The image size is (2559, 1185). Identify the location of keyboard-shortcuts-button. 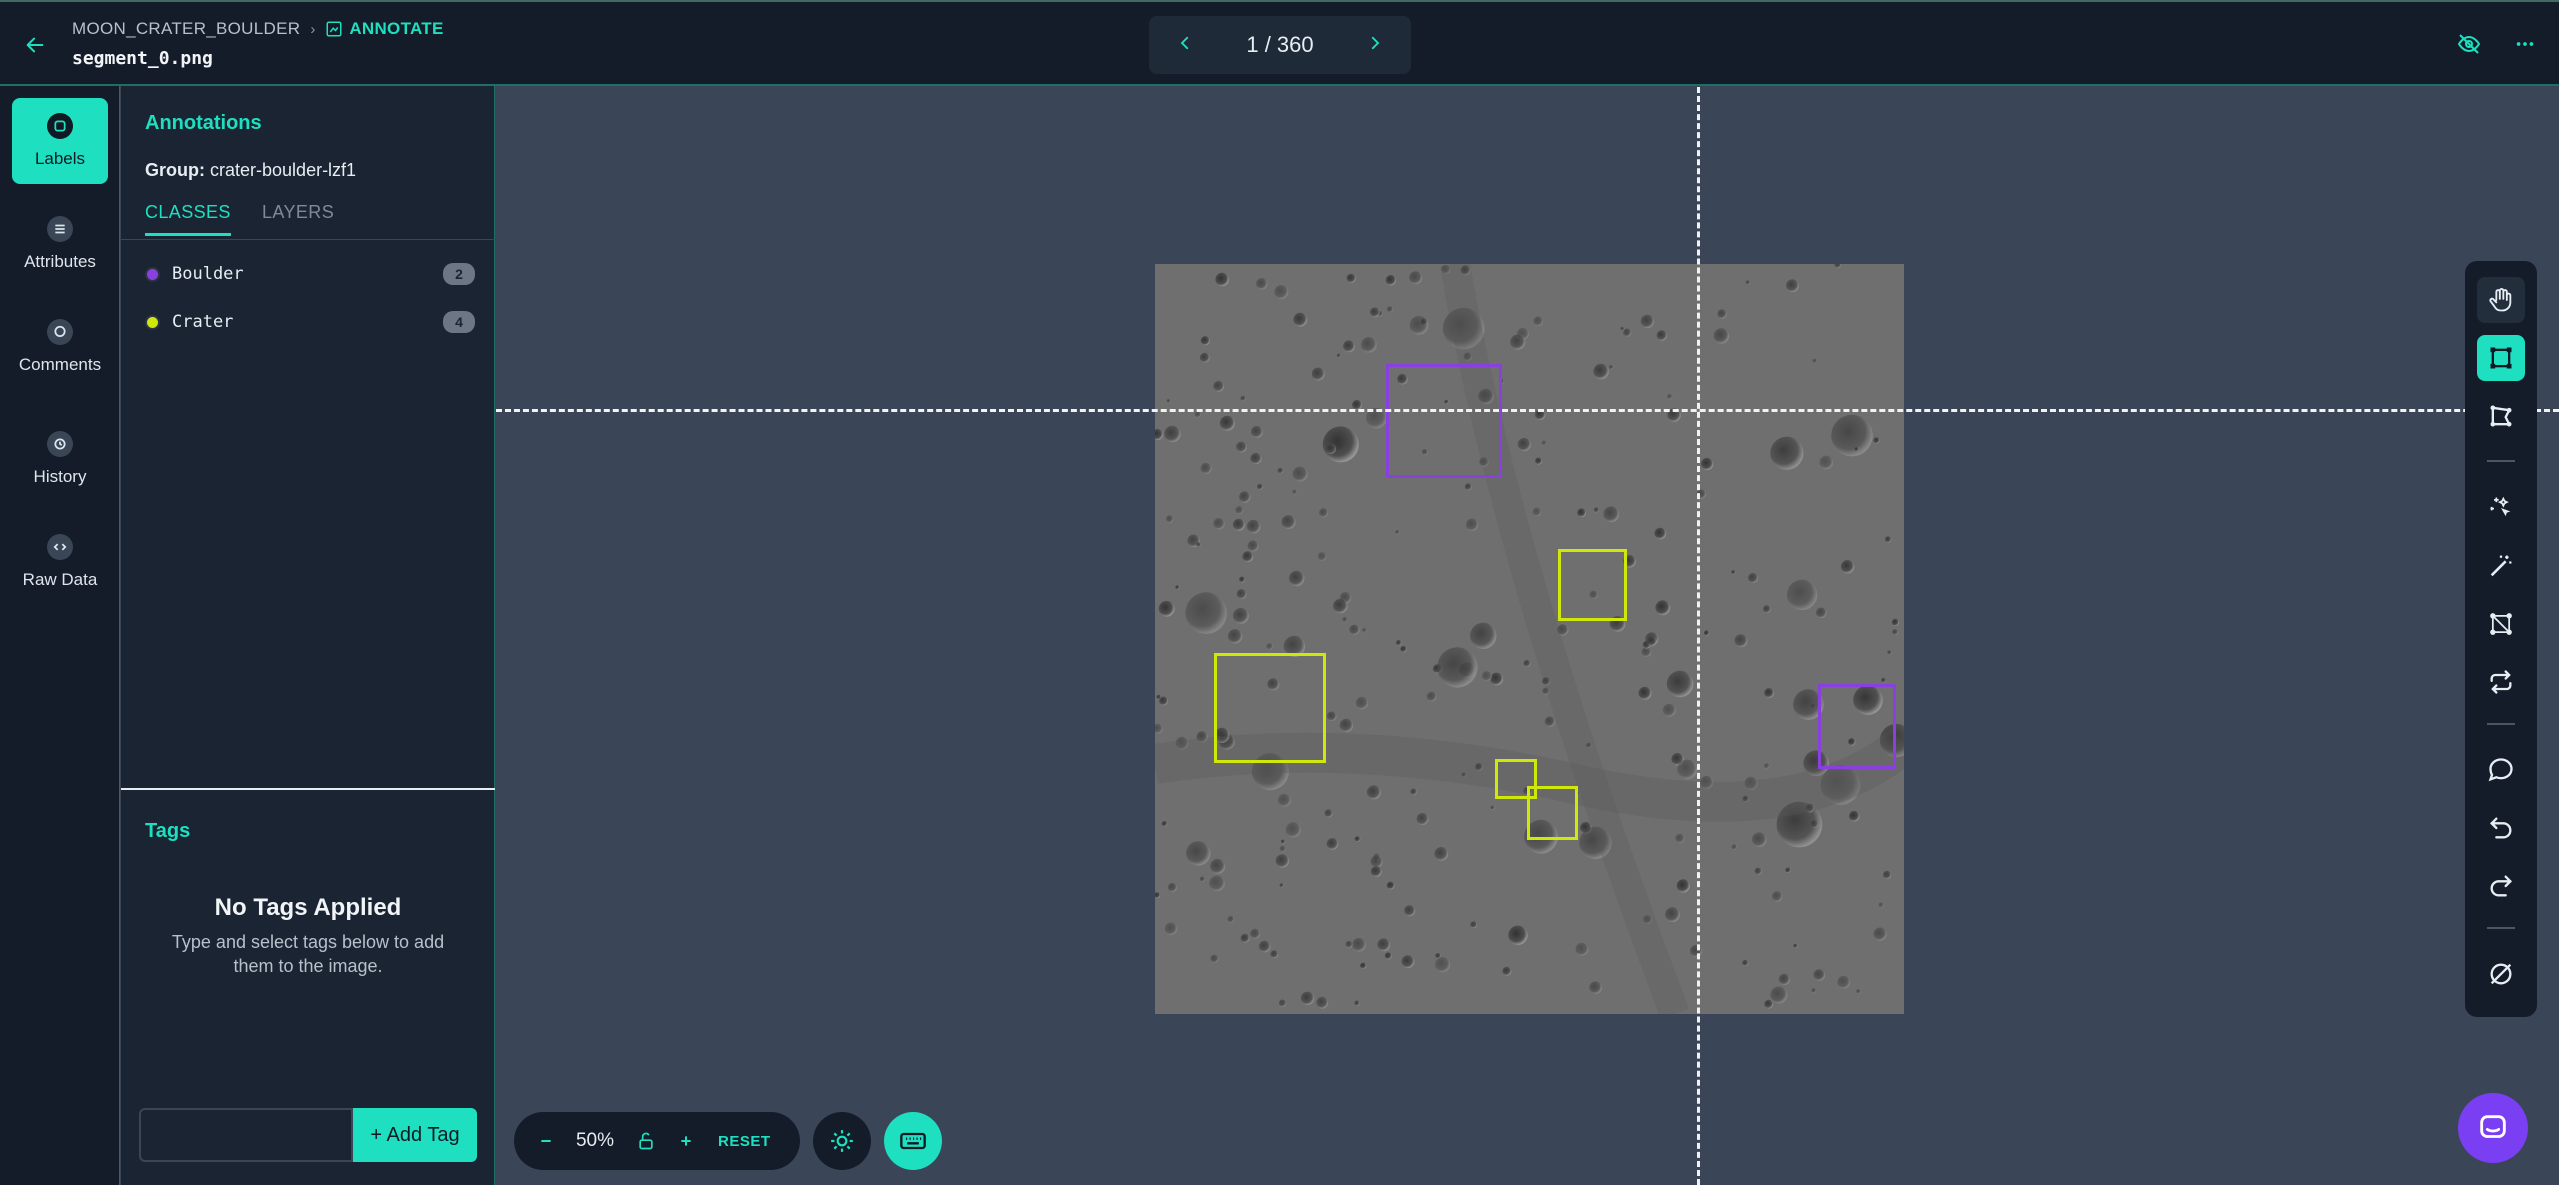
(913, 1141).